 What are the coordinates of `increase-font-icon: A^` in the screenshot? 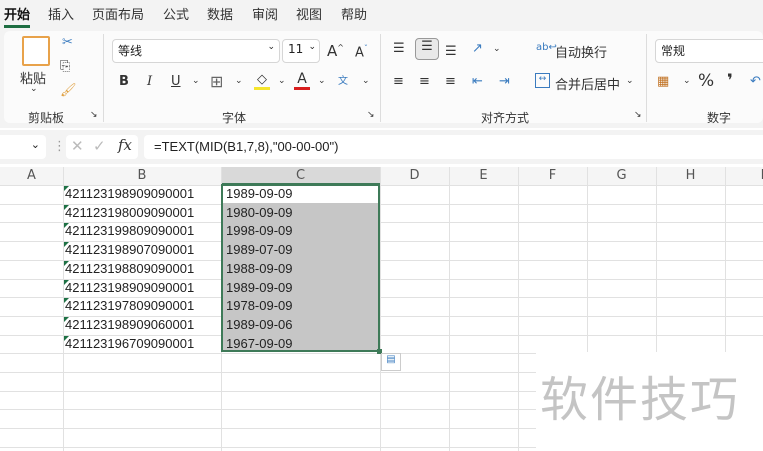 It's located at (335, 51).